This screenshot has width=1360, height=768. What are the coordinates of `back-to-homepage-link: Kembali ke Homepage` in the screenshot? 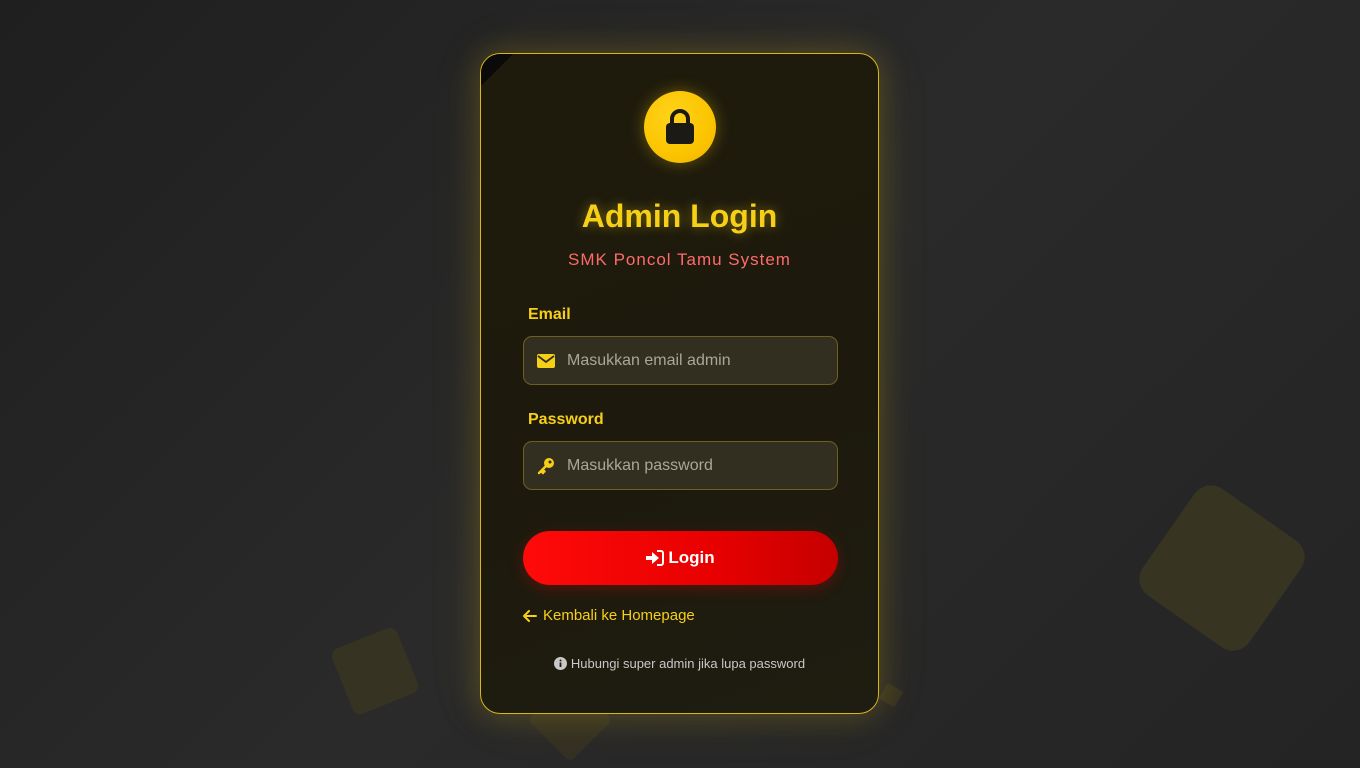 It's located at (609, 615).